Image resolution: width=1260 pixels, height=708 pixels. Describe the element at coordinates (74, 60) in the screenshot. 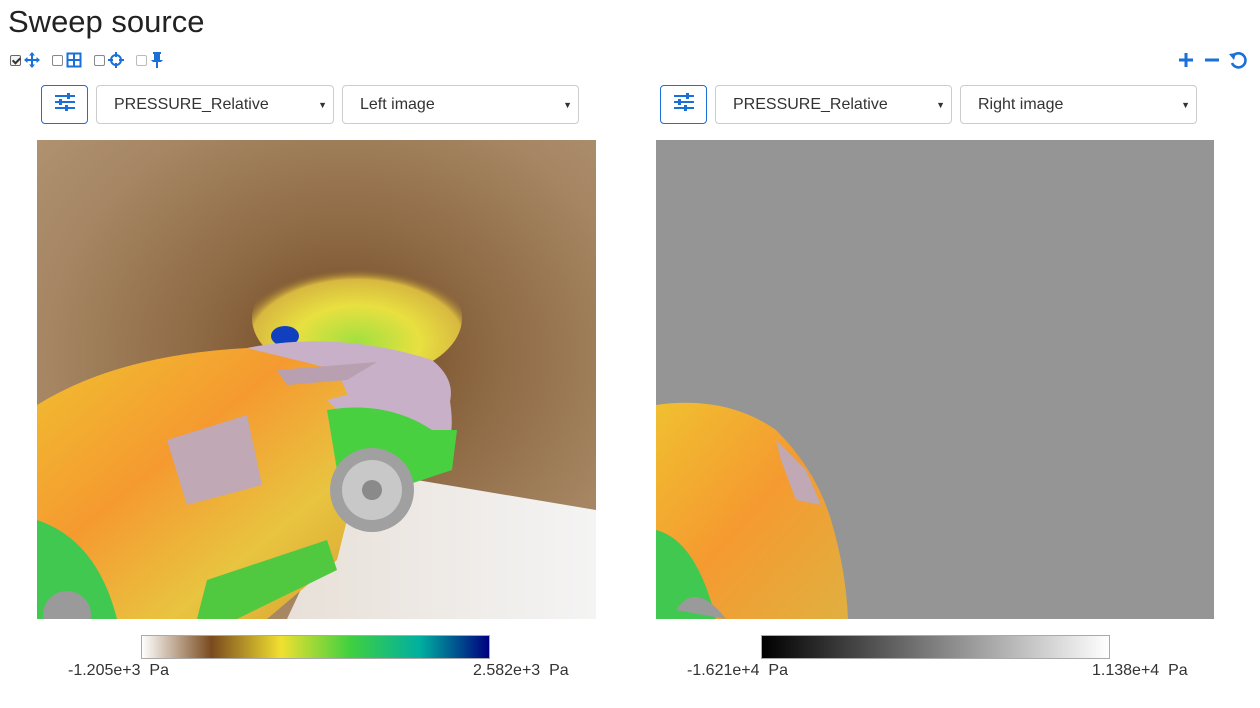

I see `grid-icon` at that location.